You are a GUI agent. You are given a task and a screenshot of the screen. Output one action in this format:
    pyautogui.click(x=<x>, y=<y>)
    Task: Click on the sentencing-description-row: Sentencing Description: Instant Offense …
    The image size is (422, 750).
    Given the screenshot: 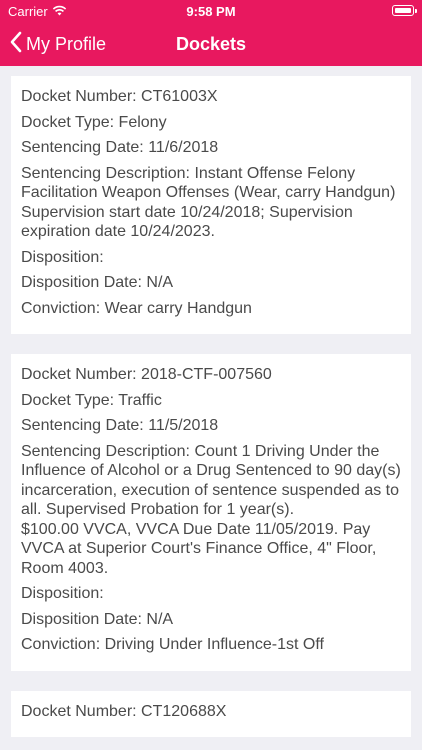 What is the action you would take?
    pyautogui.click(x=211, y=203)
    